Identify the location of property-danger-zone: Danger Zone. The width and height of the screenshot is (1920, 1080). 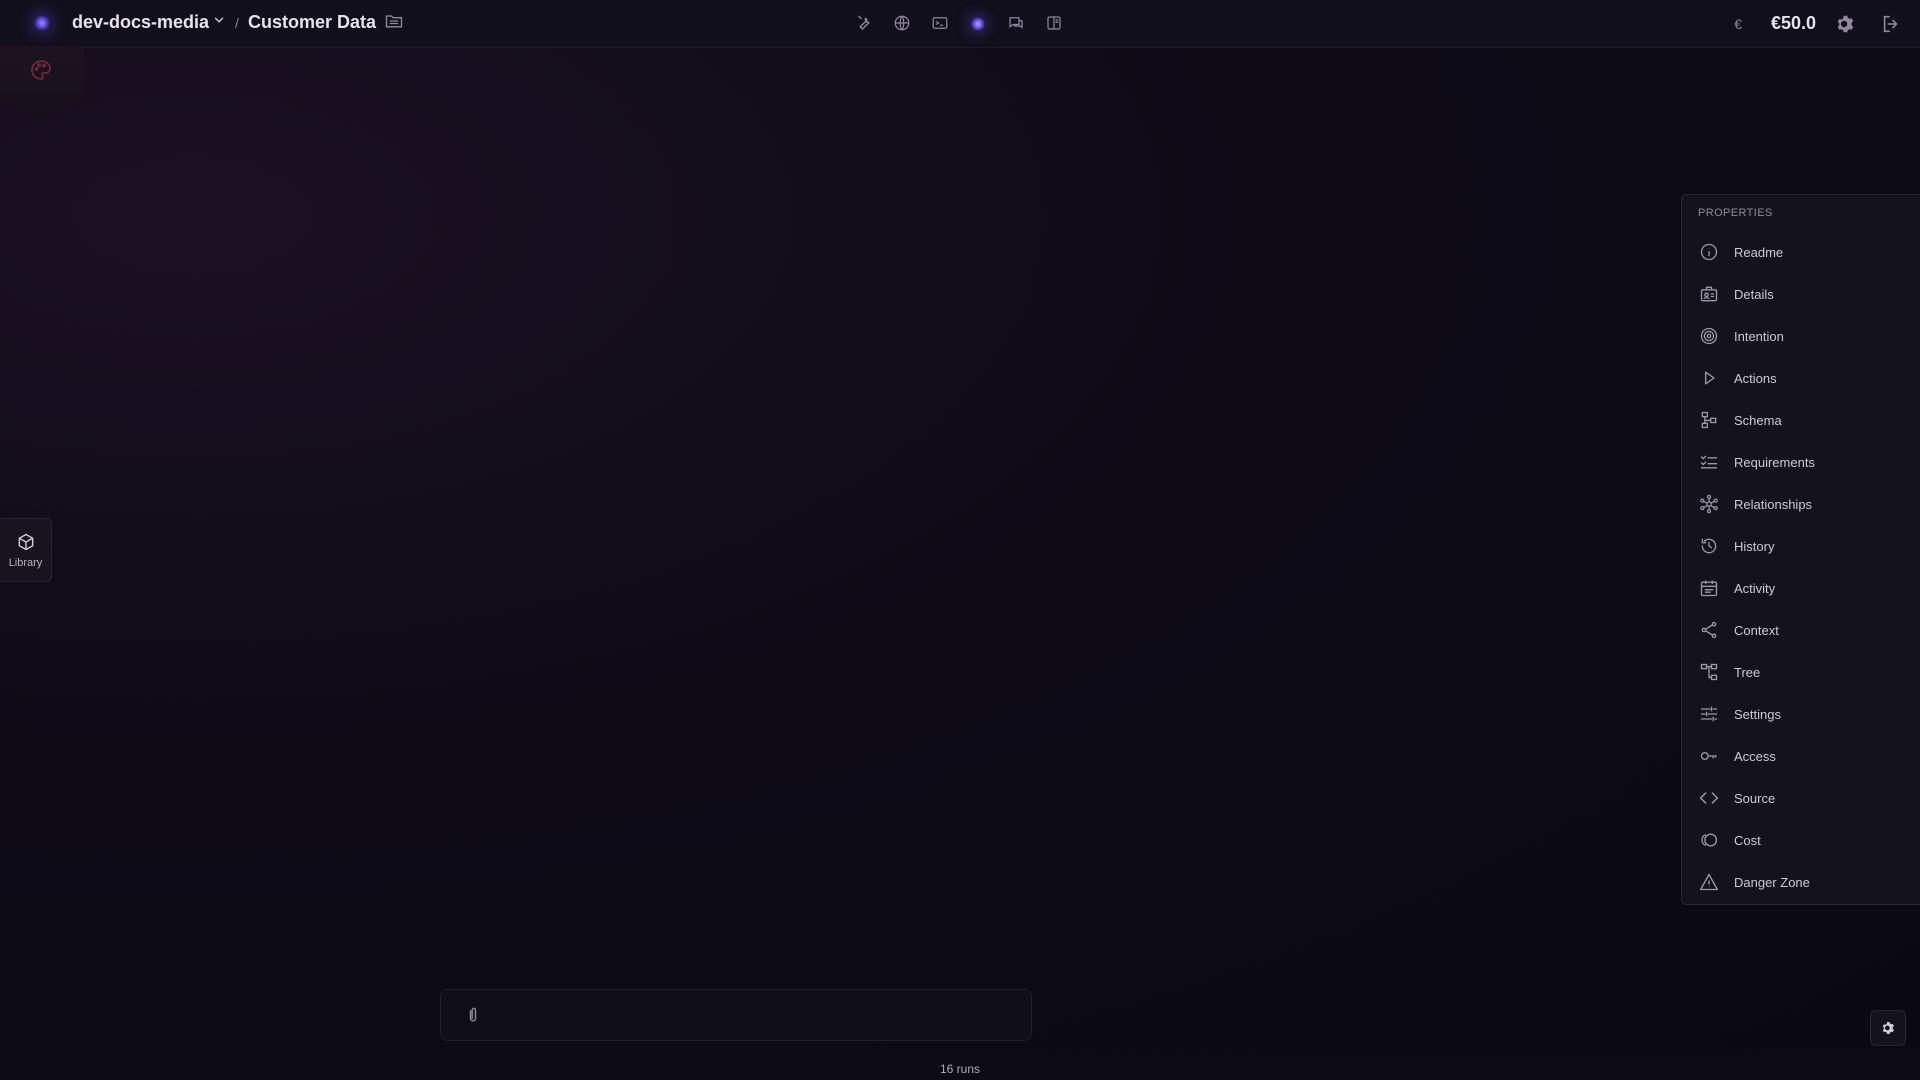
(1801, 882).